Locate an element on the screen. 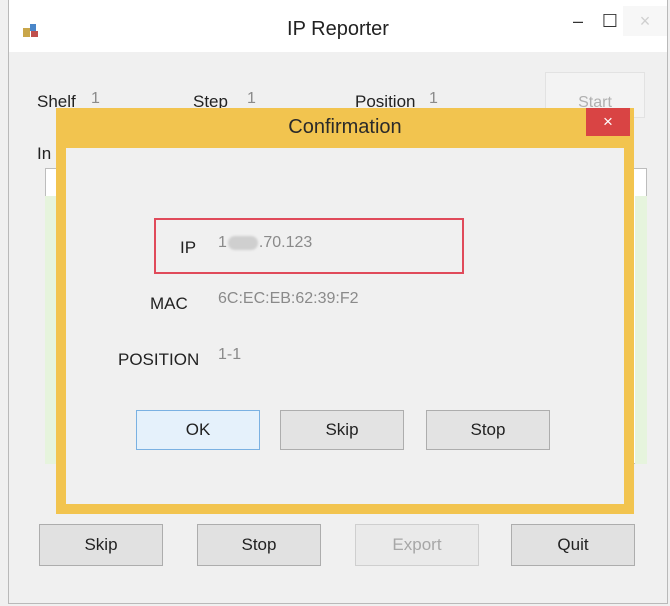  shelf-value: 1 is located at coordinates (95, 99).